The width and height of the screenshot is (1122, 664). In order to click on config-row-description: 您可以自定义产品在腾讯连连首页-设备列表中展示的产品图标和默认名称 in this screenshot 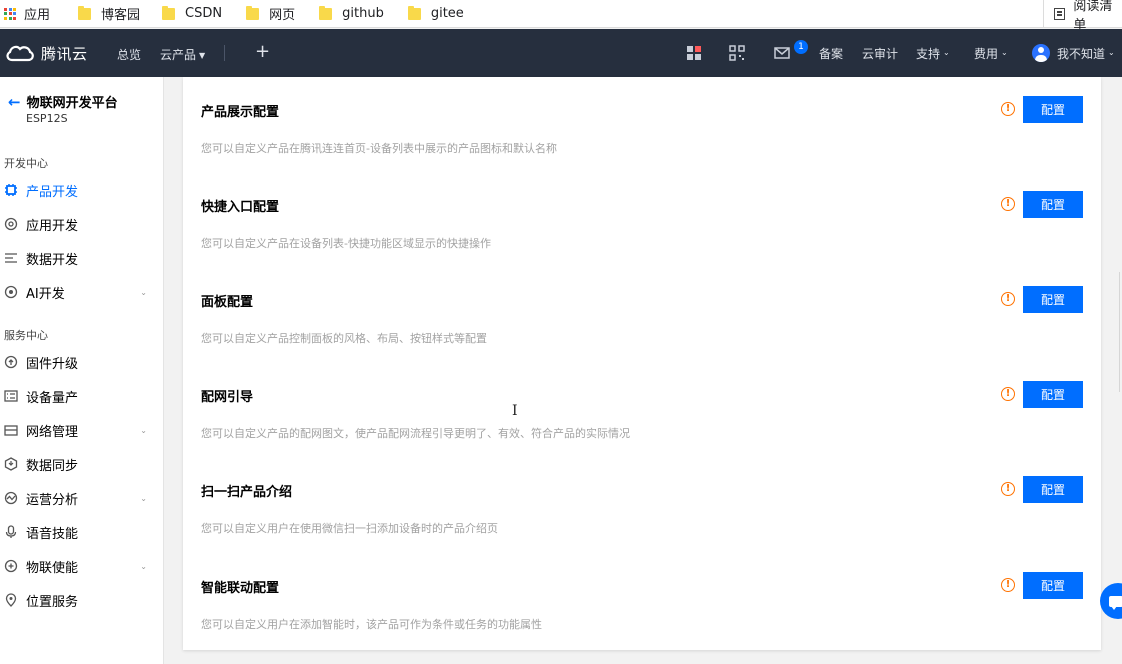, I will do `click(379, 148)`.